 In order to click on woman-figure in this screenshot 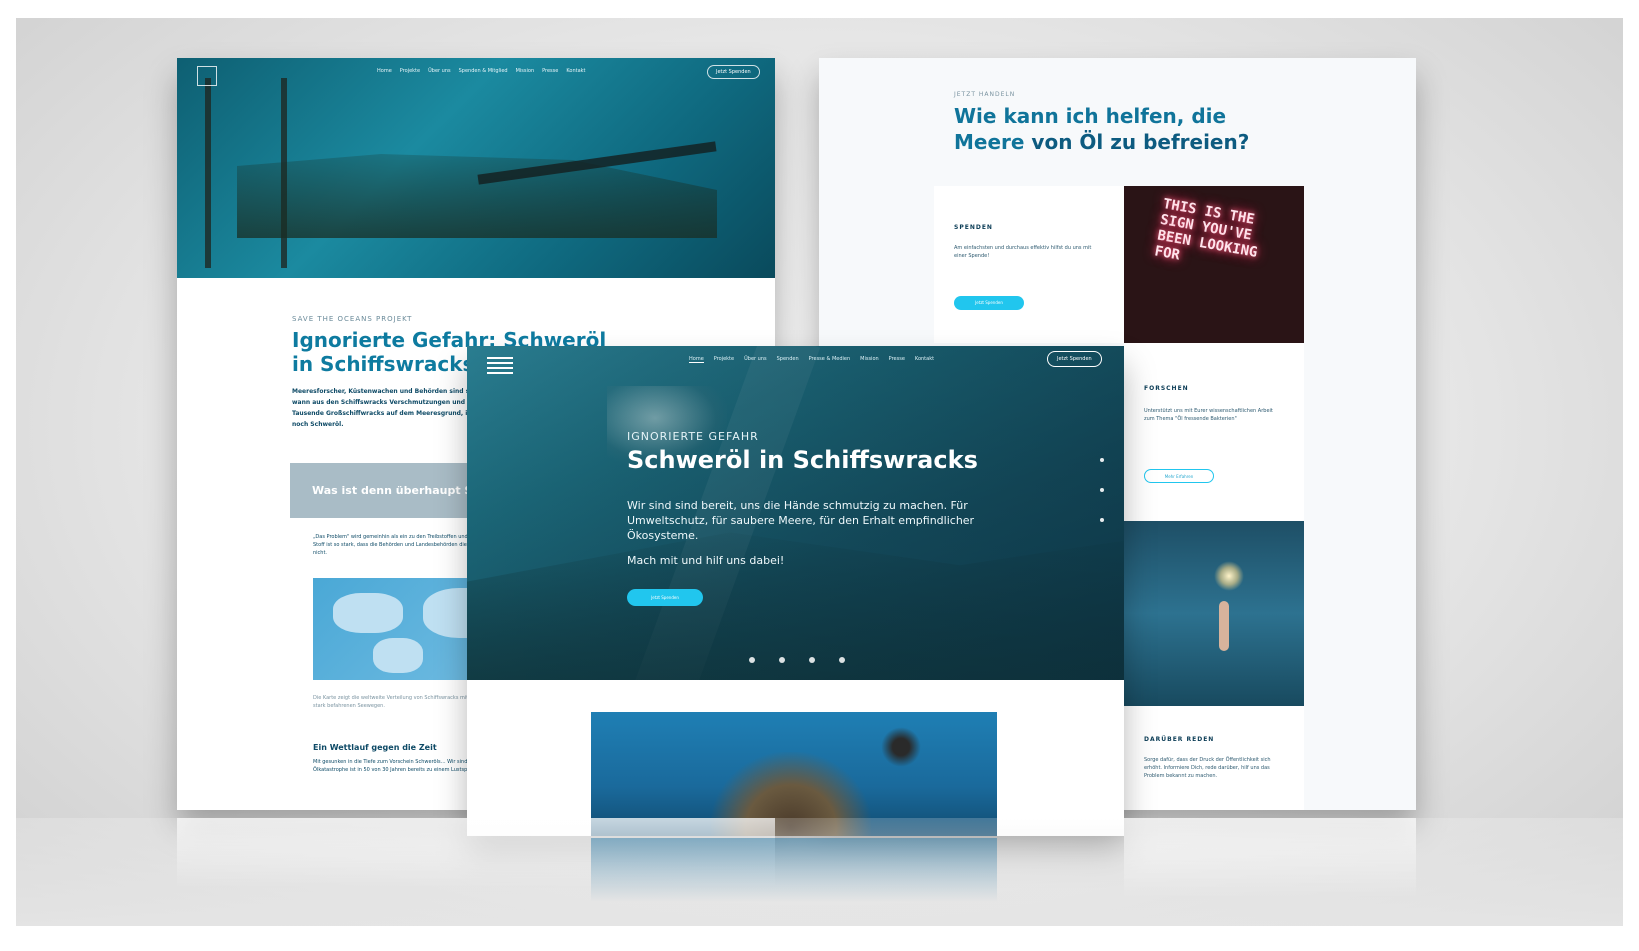, I will do `click(1224, 626)`.